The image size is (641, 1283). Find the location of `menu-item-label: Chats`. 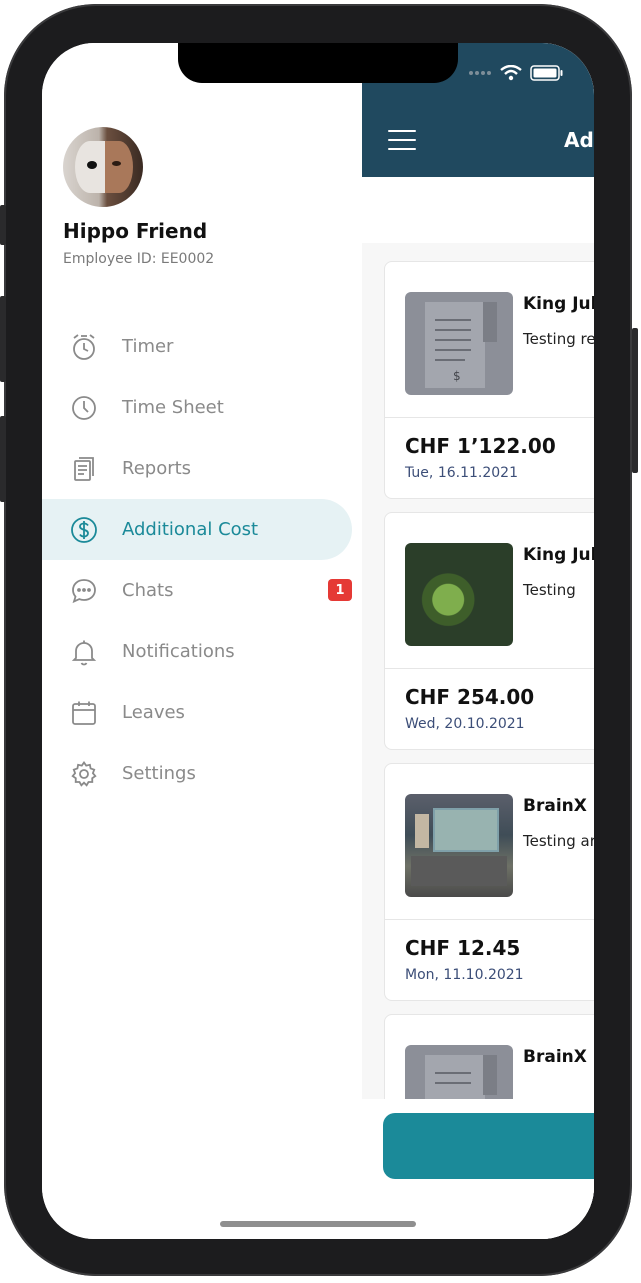

menu-item-label: Chats is located at coordinates (148, 590).